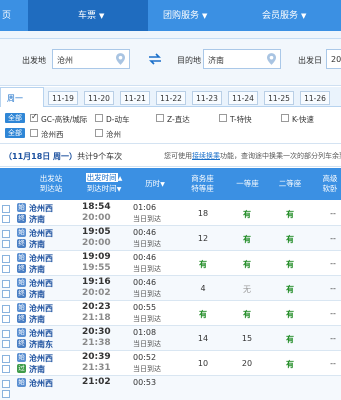 The height and width of the screenshot is (400, 341). What do you see at coordinates (119, 189) in the screenshot?
I see `sort-down-icon: ▼` at bounding box center [119, 189].